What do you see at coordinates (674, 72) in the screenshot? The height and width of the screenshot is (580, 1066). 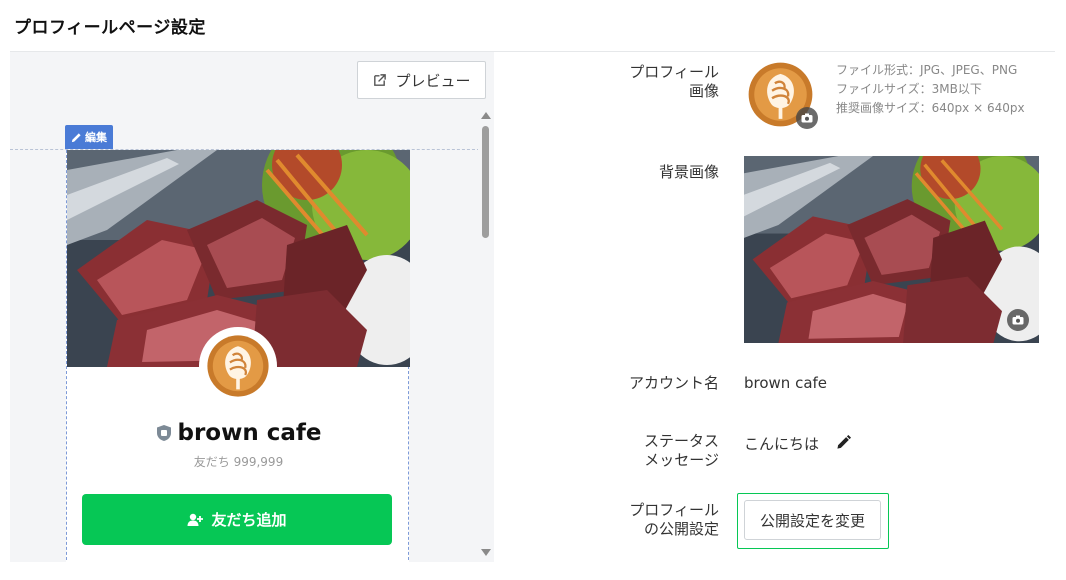 I see `profile-image-label-line1: プロフィール` at bounding box center [674, 72].